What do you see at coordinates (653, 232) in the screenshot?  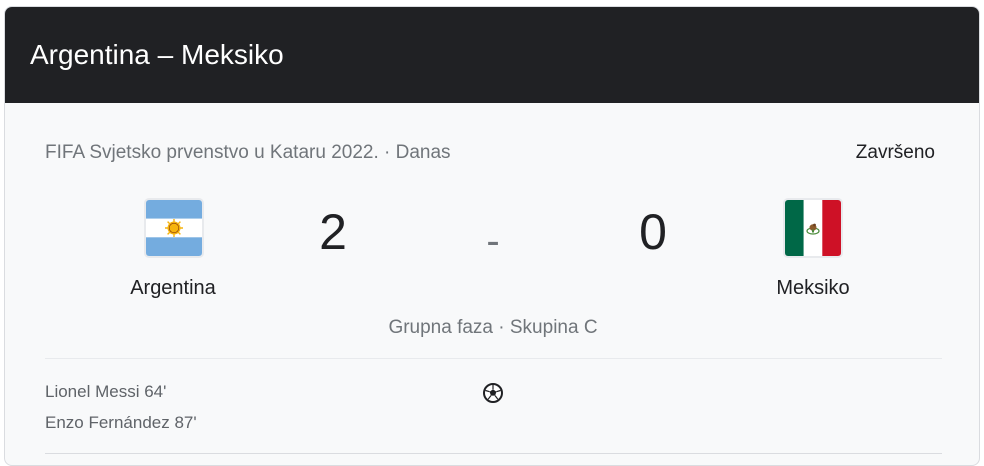 I see `away-score: 0` at bounding box center [653, 232].